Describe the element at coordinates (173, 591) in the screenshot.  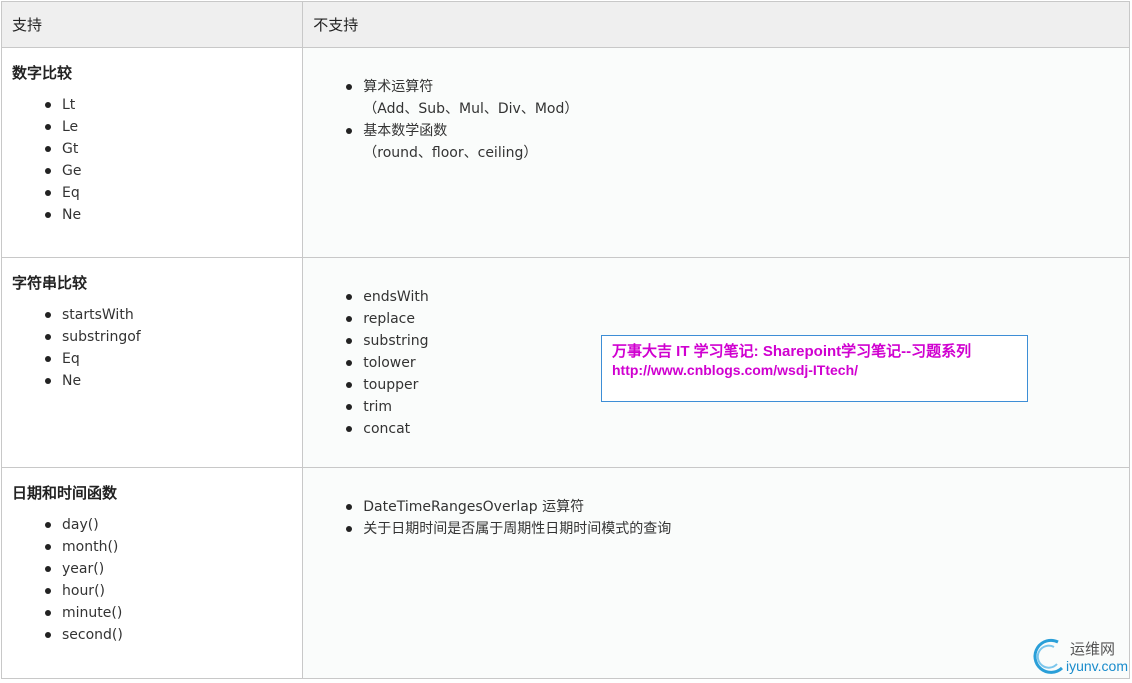
I see `list-item: hour()` at that location.